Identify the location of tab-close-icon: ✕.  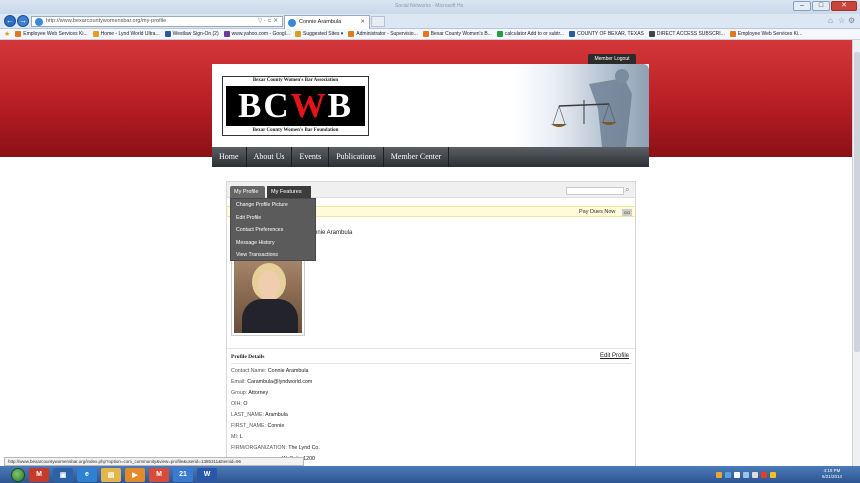
(362, 22).